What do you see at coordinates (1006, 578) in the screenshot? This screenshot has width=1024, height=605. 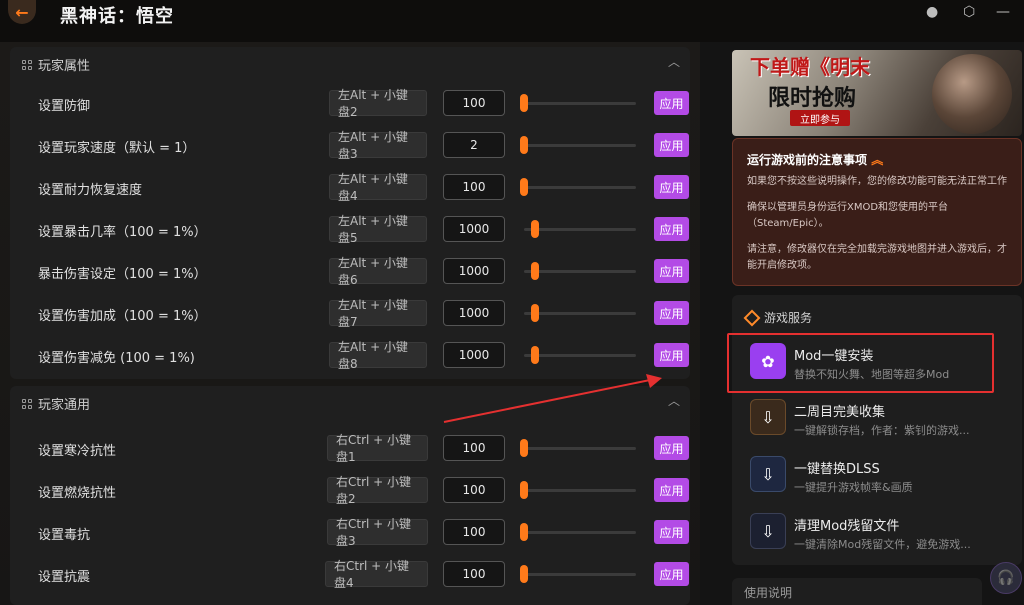 I see `headset-icon: 🎧` at bounding box center [1006, 578].